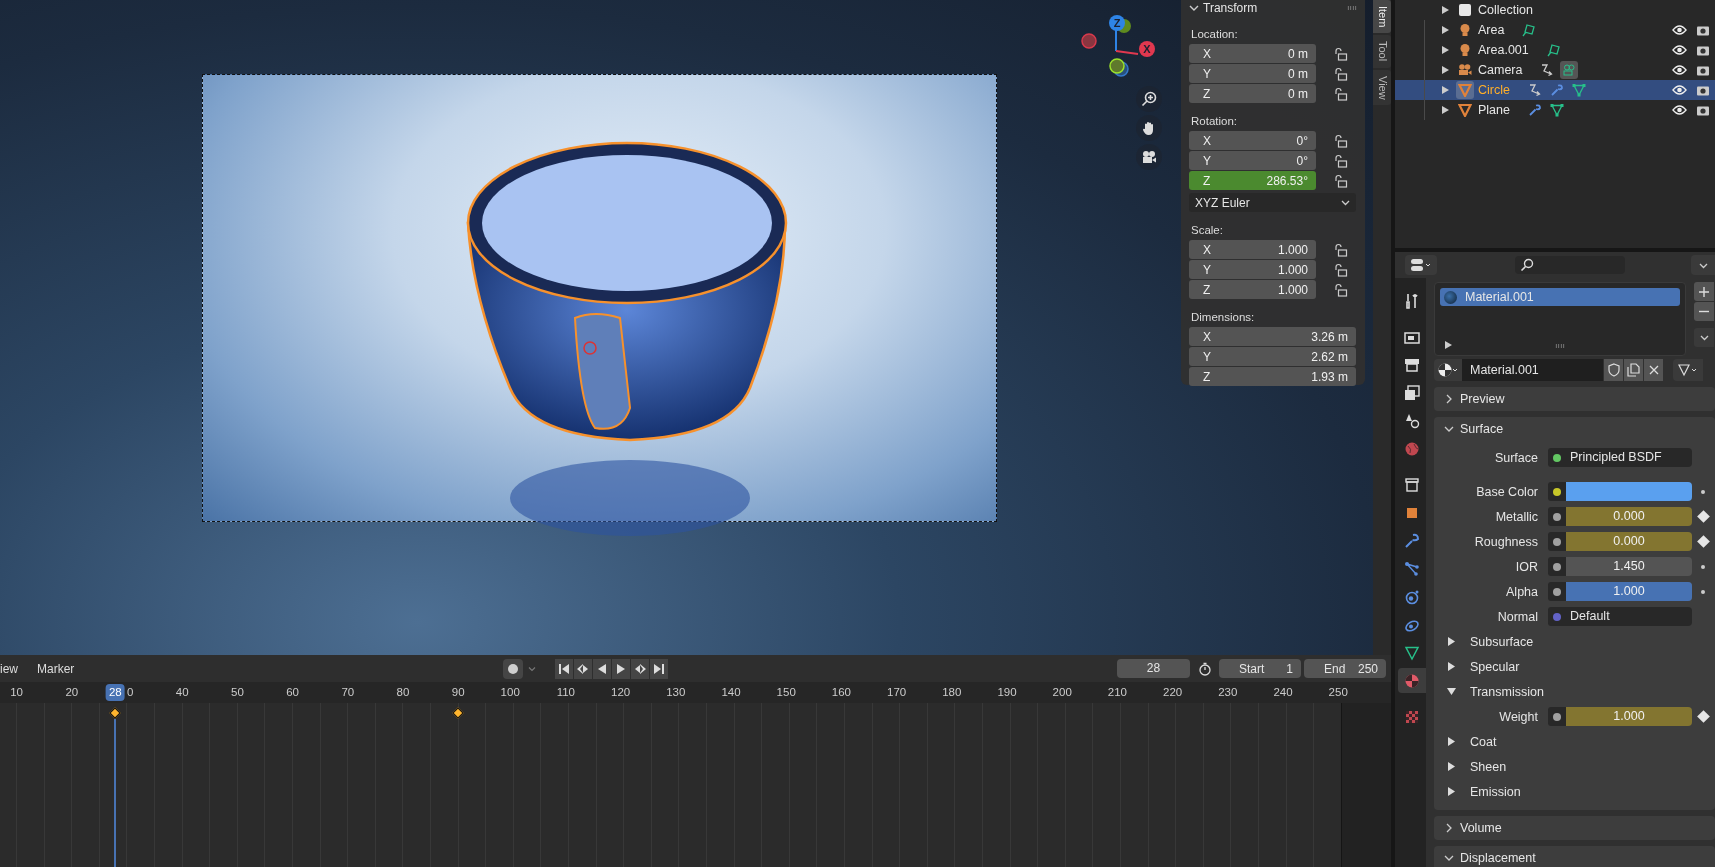  What do you see at coordinates (1252, 180) in the screenshot?
I see `number-field: Z 286.53°` at bounding box center [1252, 180].